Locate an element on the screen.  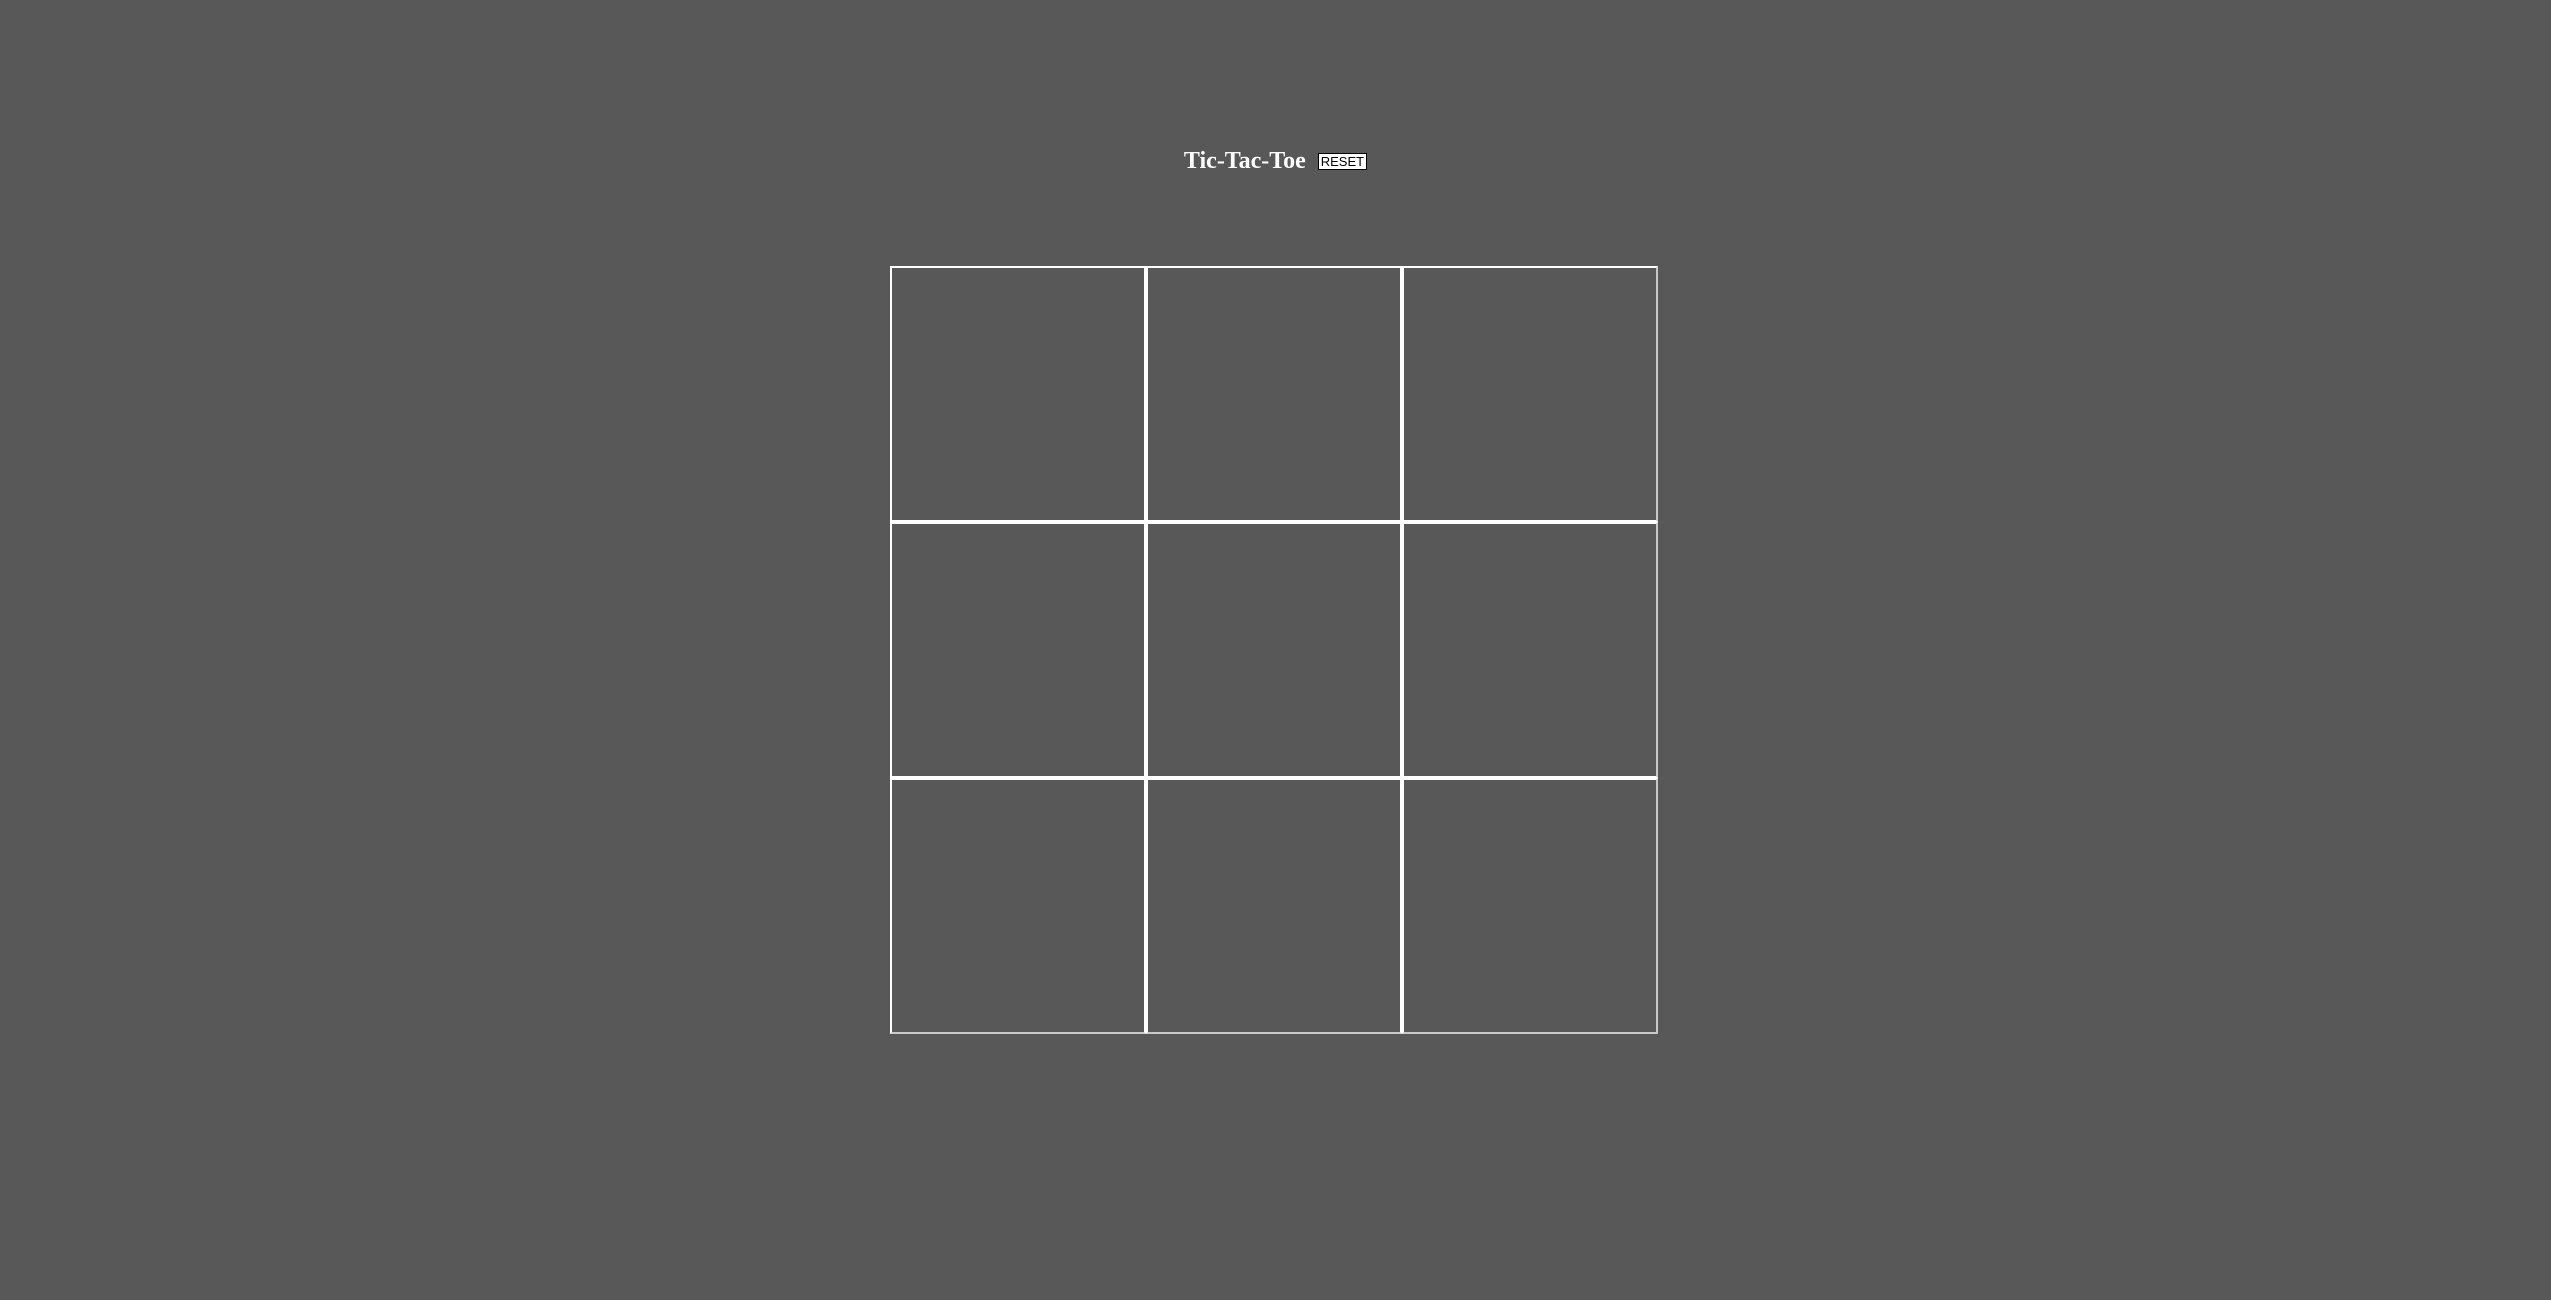
game-title: Tic-Tac-Toe is located at coordinates (1244, 161).